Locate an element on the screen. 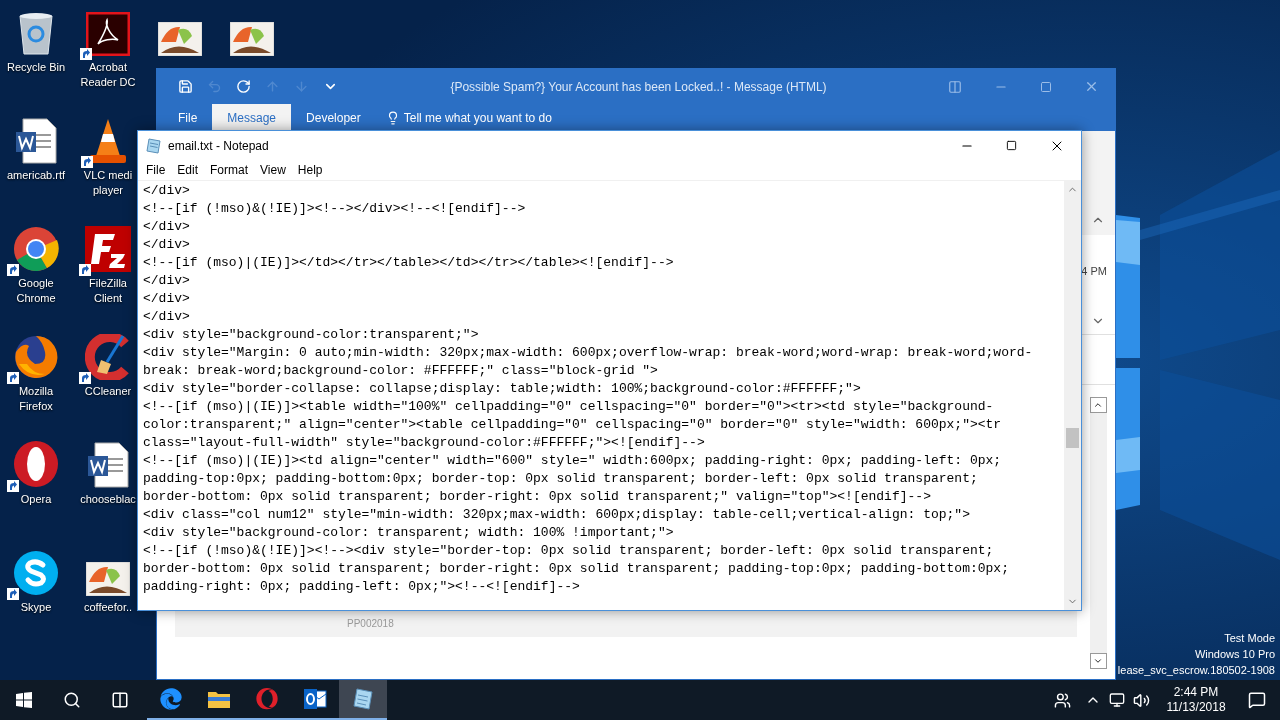 The height and width of the screenshot is (720, 1280). code-line: padding-top:0px; padding-bottom:0px; border-top: 0px solid transparent; border-left: 0px solid transparent; is located at coordinates (561, 479).